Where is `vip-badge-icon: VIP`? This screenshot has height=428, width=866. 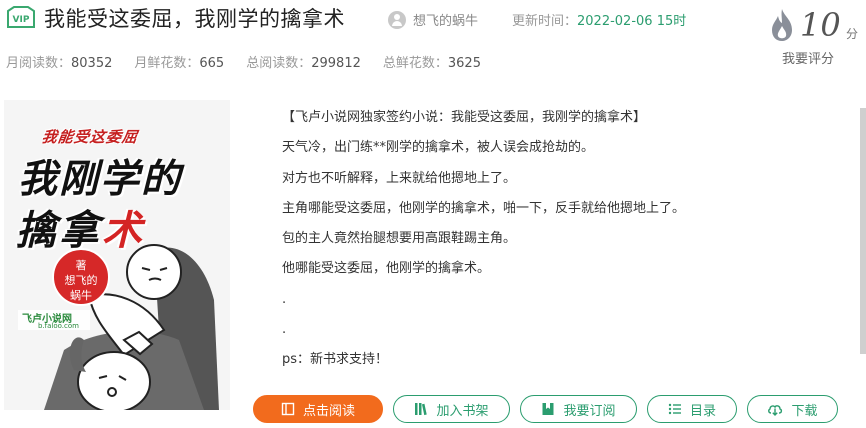
vip-badge-icon: VIP is located at coordinates (21, 17).